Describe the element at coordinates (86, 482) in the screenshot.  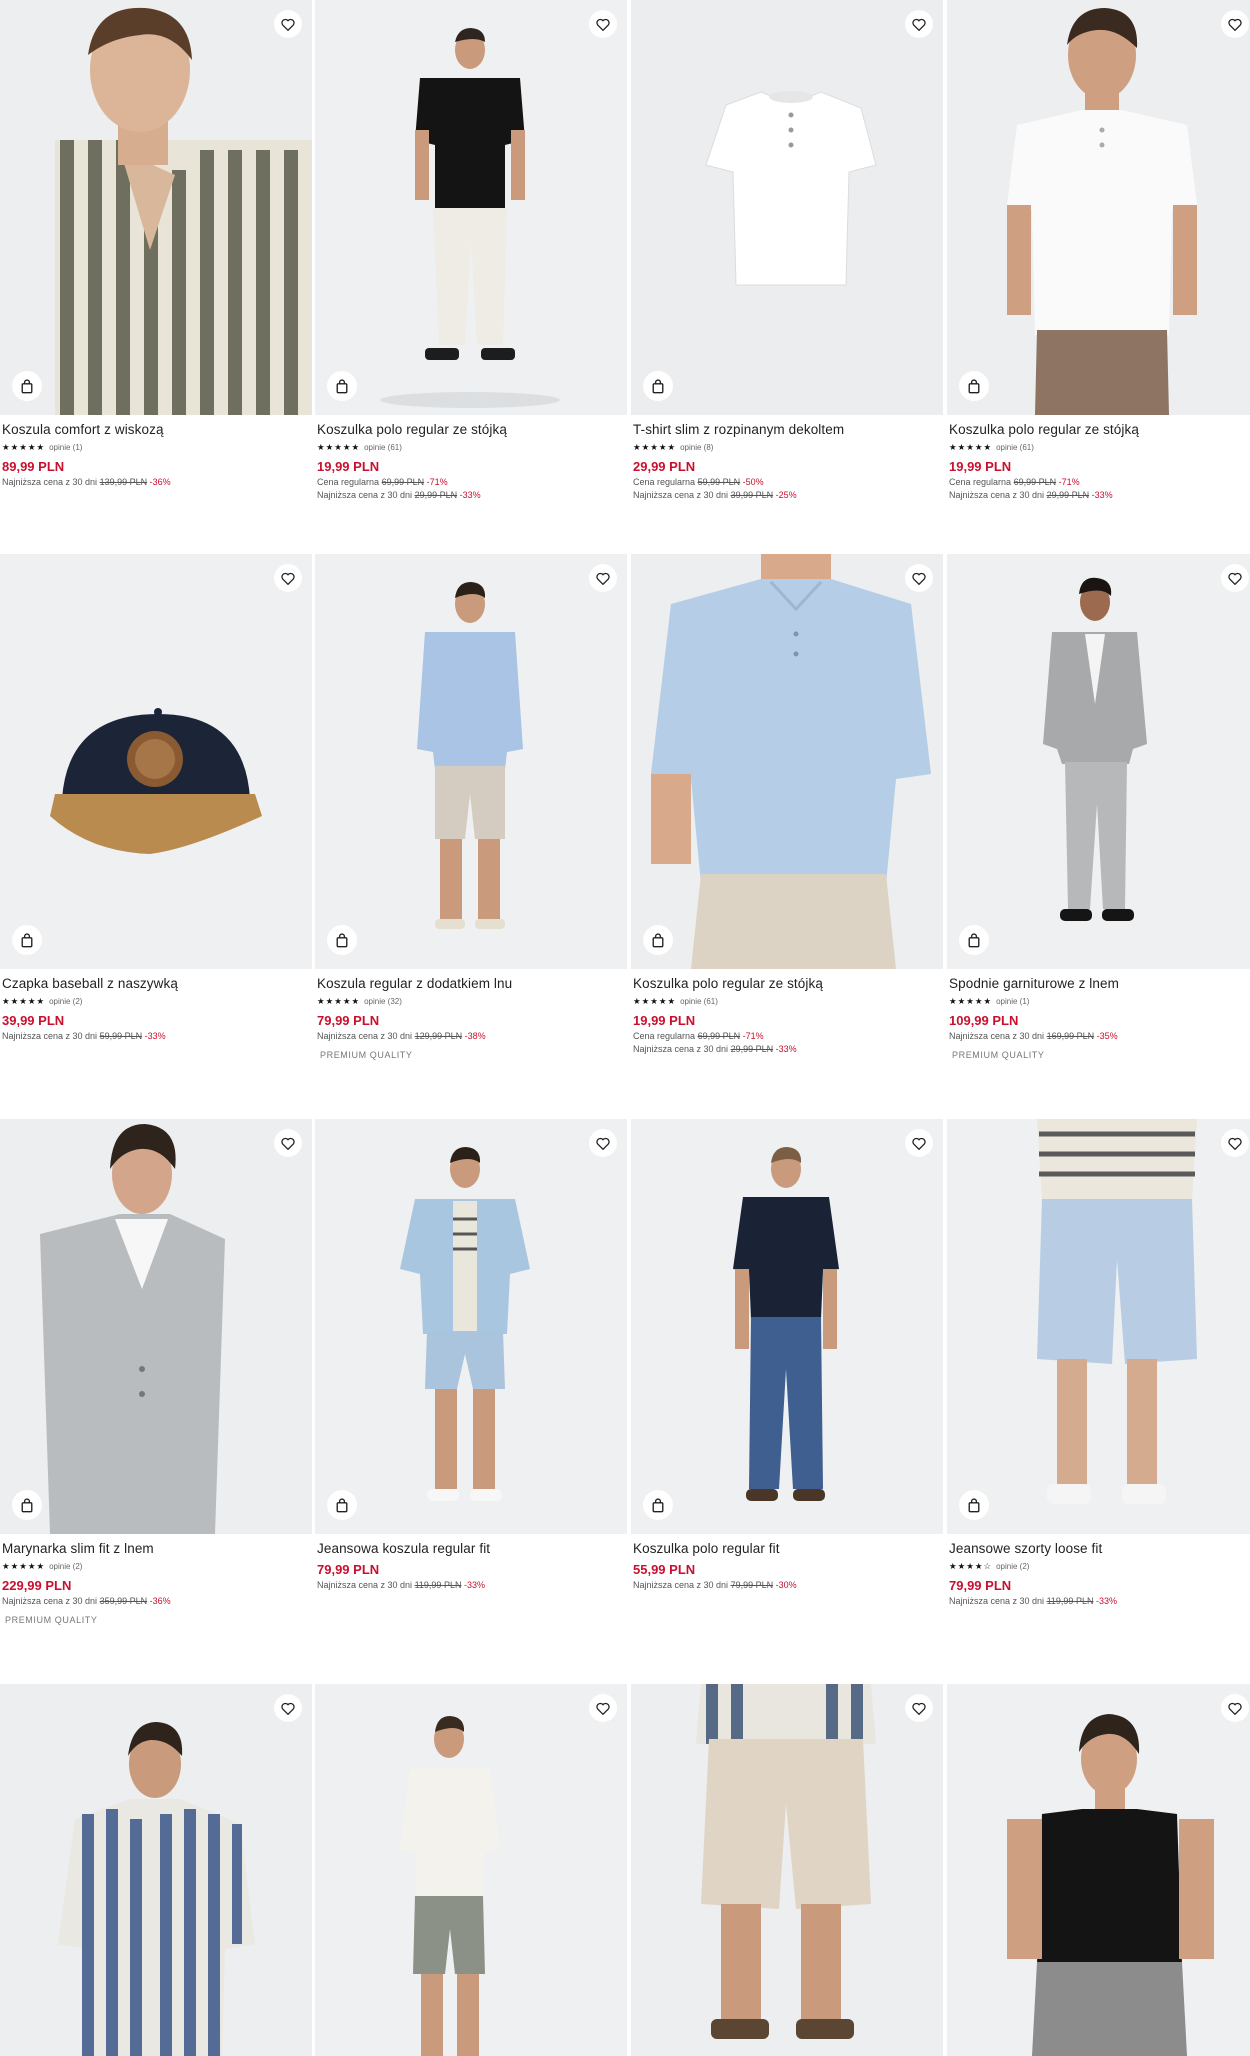
I see `lowest-price-info: Najniższa cena z 30 dni 139,99 PLN -36%` at that location.